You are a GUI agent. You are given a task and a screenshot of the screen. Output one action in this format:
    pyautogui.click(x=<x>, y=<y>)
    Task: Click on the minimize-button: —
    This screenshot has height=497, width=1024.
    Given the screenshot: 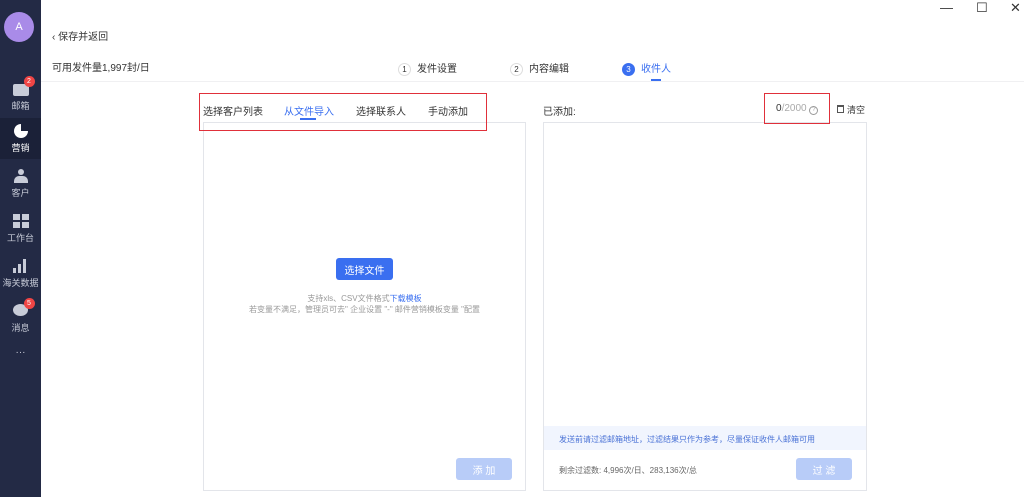 What is the action you would take?
    pyautogui.click(x=946, y=7)
    